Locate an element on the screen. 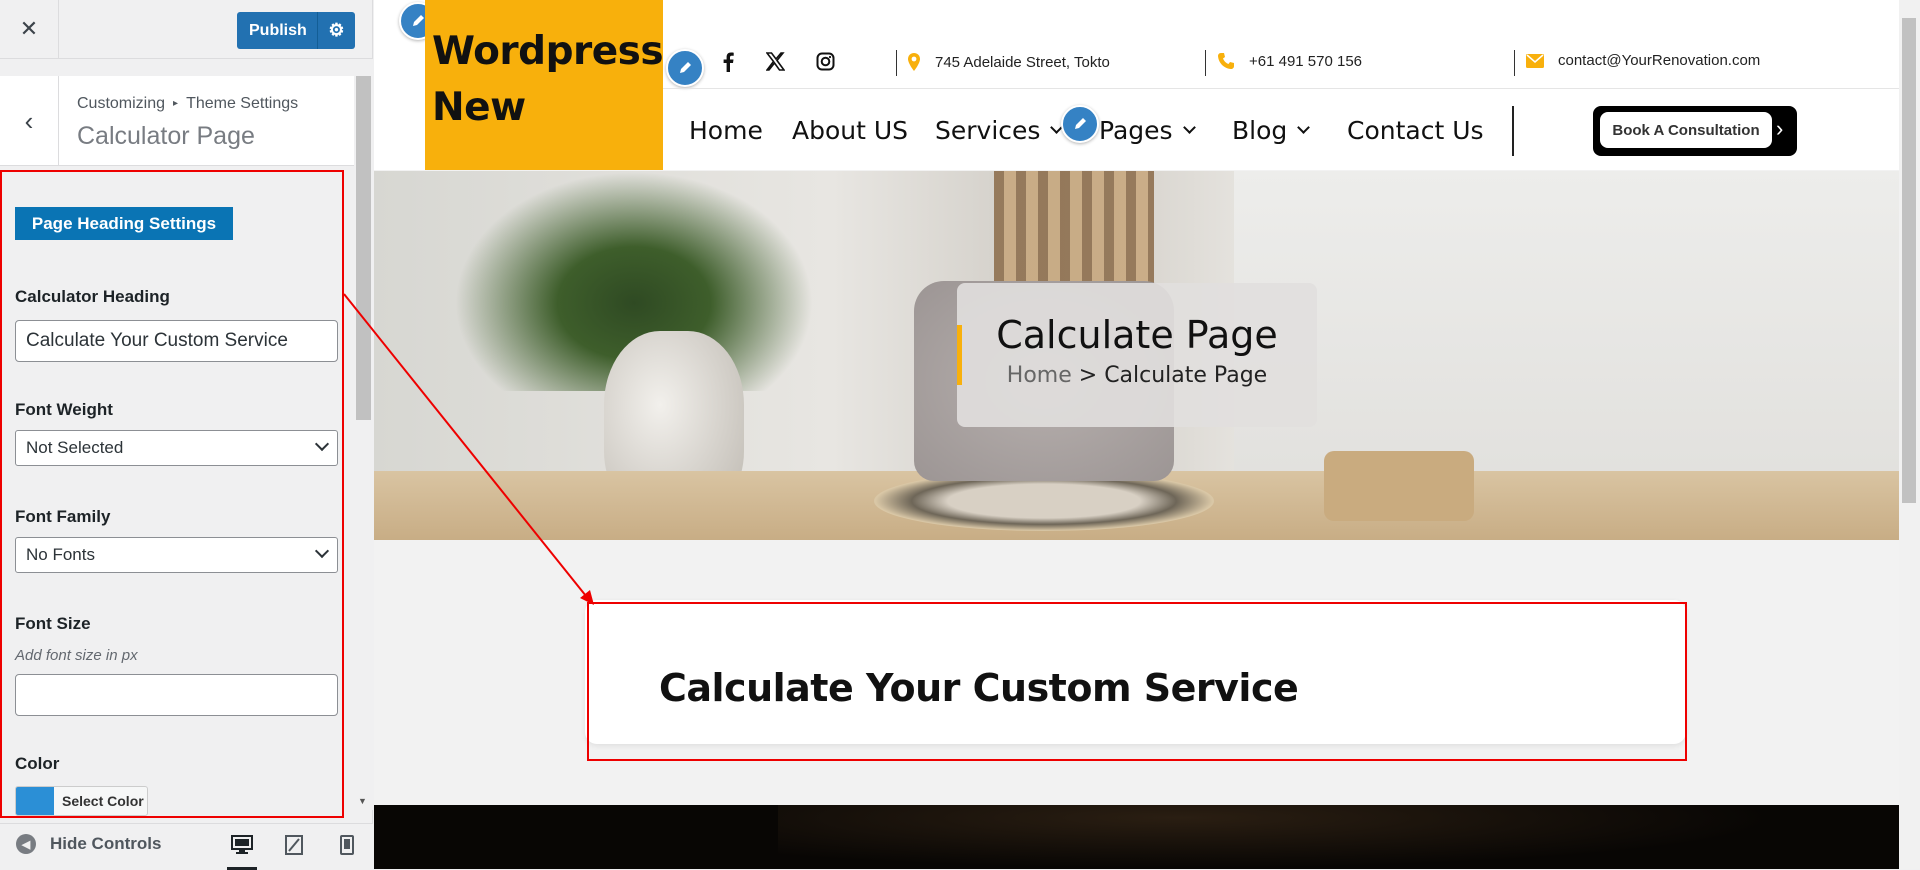  hero-side-table is located at coordinates (1399, 486).